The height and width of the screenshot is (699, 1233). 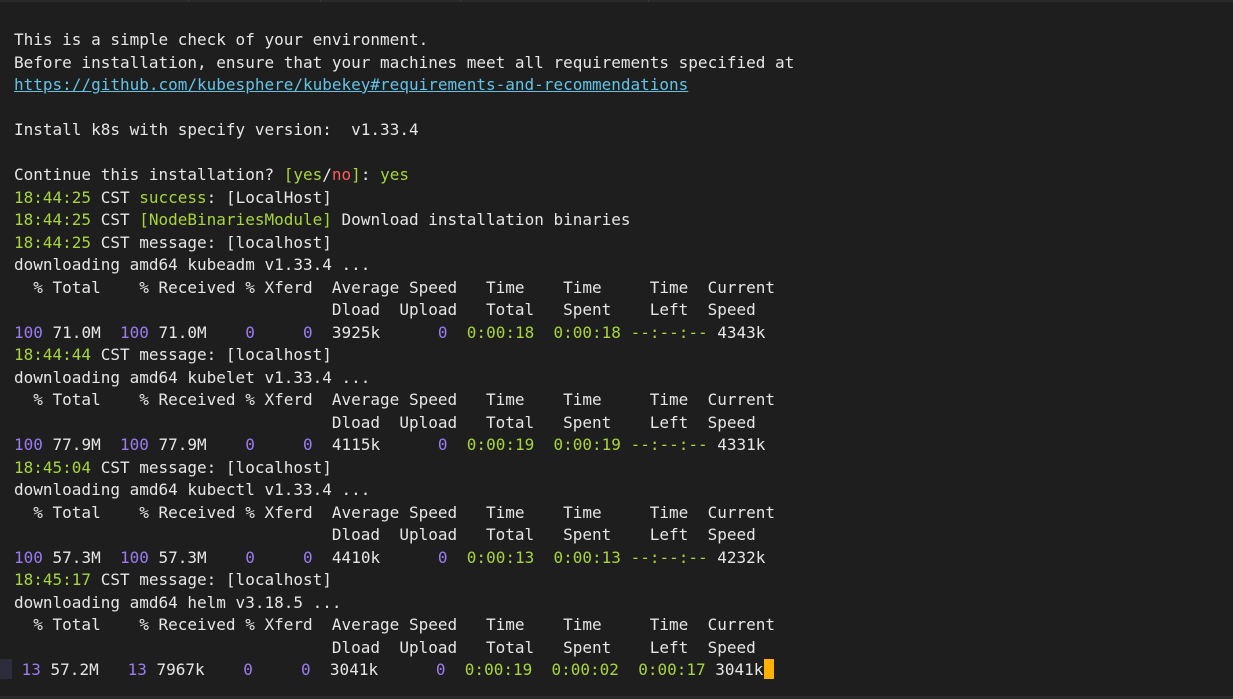 I want to click on time-total: 0:00:18, so click(x=500, y=332).